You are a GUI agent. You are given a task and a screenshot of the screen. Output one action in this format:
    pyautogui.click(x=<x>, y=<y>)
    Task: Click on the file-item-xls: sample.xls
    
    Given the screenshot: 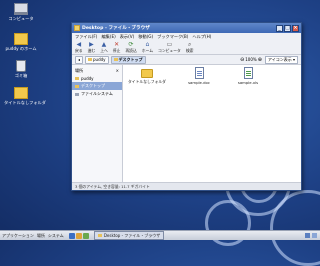 What is the action you would take?
    pyautogui.click(x=248, y=76)
    